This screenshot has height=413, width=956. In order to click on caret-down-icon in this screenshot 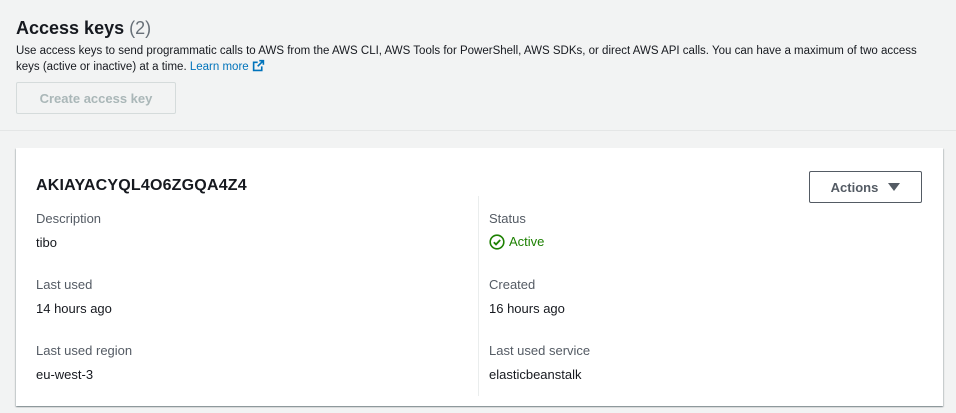, I will do `click(894, 187)`.